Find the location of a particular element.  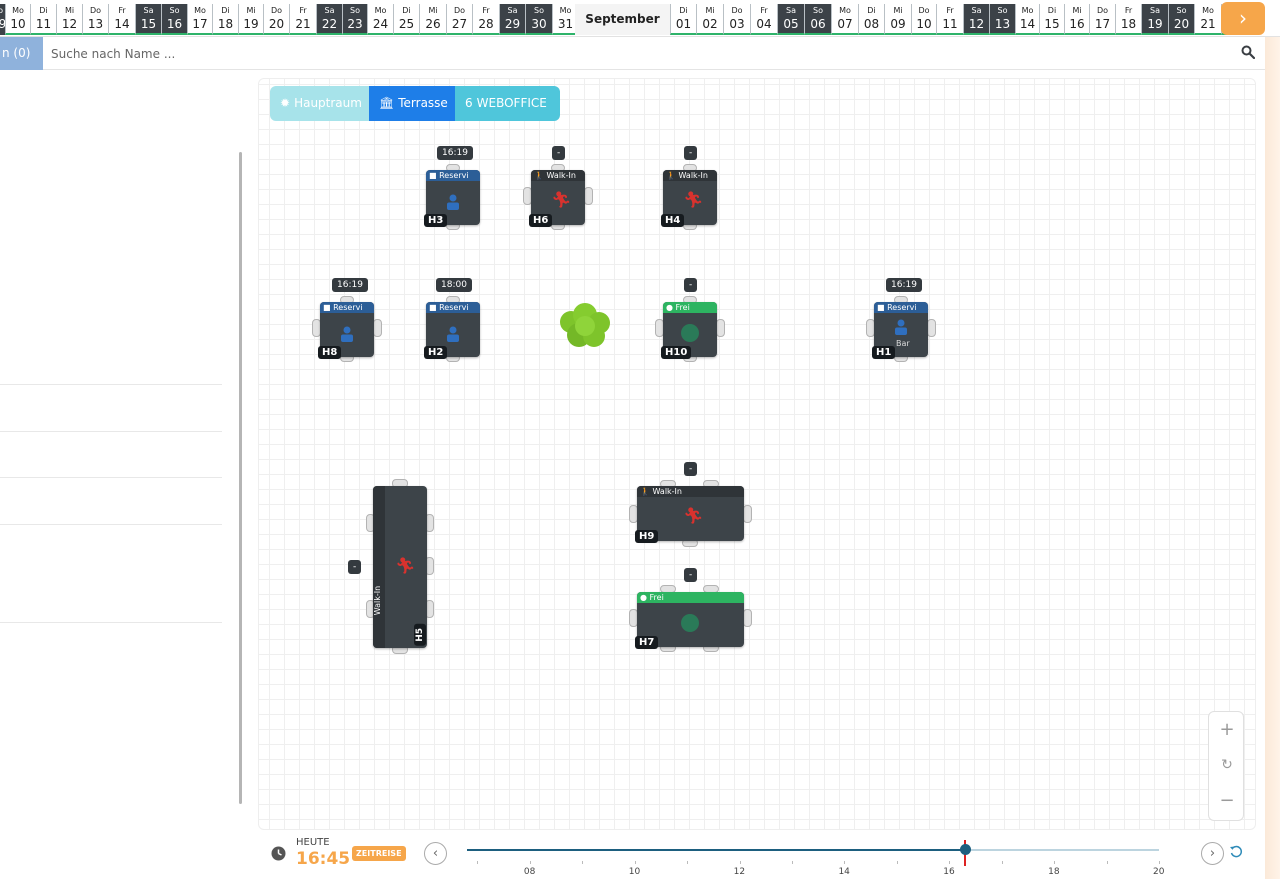

table-h5: Walk-In 🏃︎ H5 is located at coordinates (400, 567).